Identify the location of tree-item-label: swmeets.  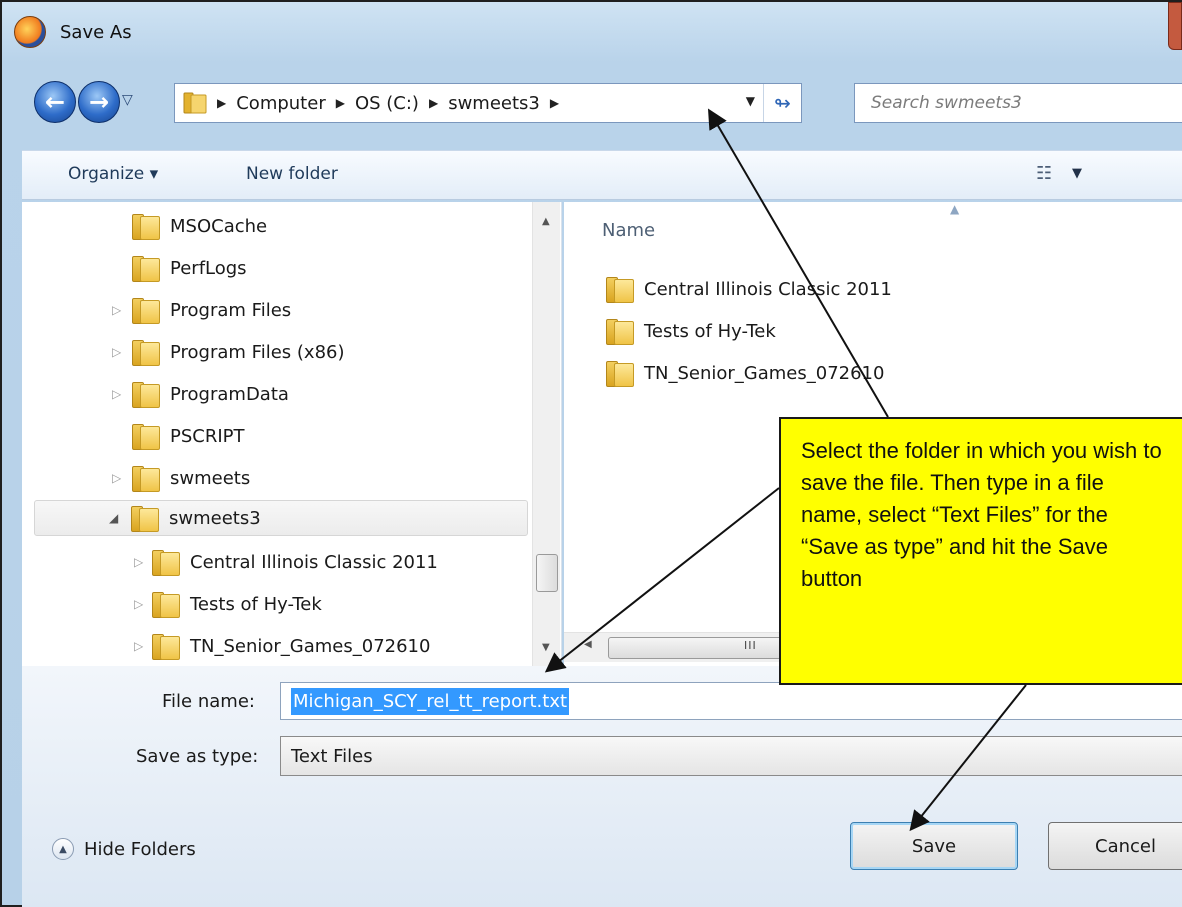
(210, 478).